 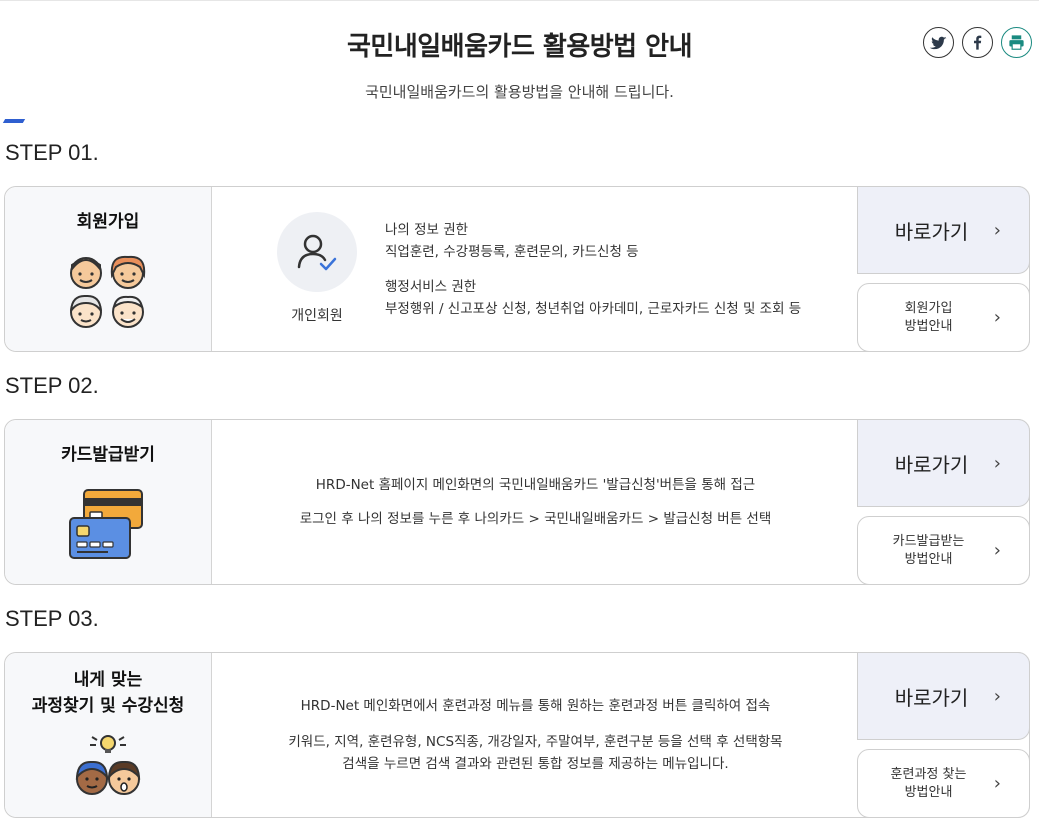 I want to click on guide-button-label: 카드발급받는 방법안내, so click(x=928, y=550).